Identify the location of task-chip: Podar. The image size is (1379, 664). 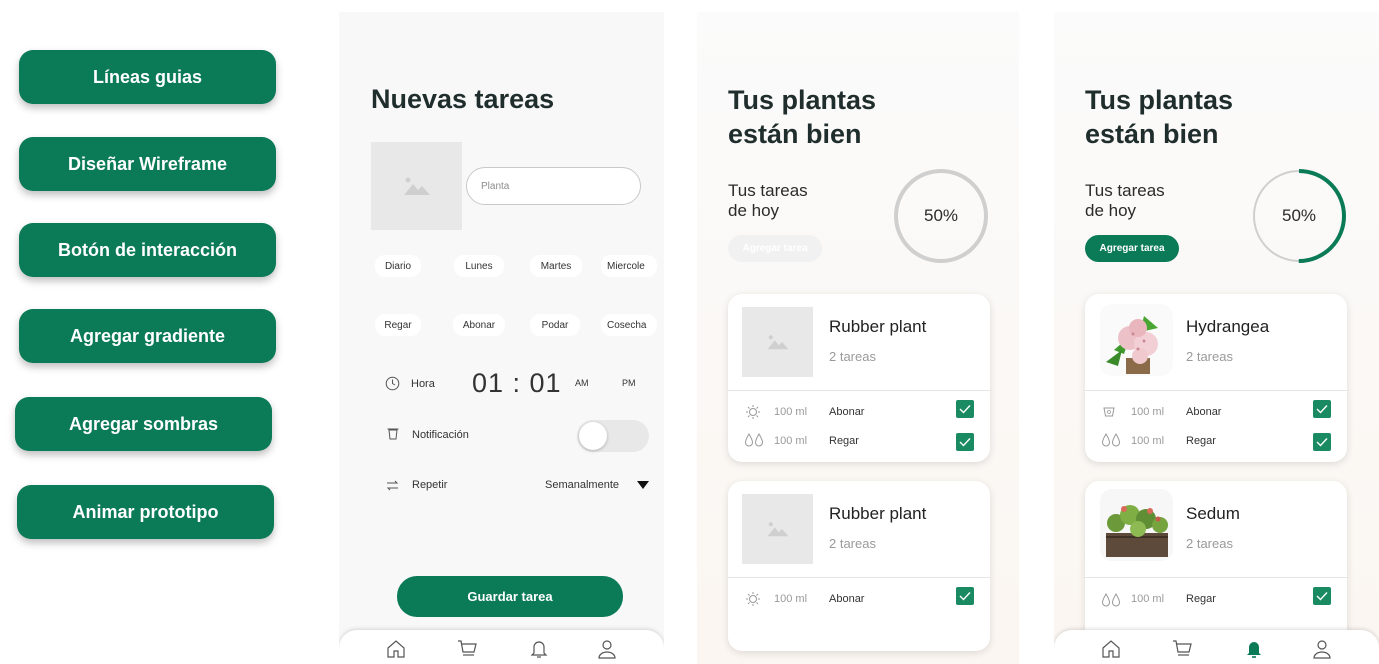
(555, 325).